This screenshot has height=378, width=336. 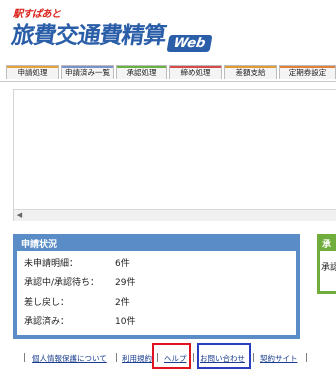 What do you see at coordinates (307, 72) in the screenshot?
I see `tab-commuter-pass: 定期券設定` at bounding box center [307, 72].